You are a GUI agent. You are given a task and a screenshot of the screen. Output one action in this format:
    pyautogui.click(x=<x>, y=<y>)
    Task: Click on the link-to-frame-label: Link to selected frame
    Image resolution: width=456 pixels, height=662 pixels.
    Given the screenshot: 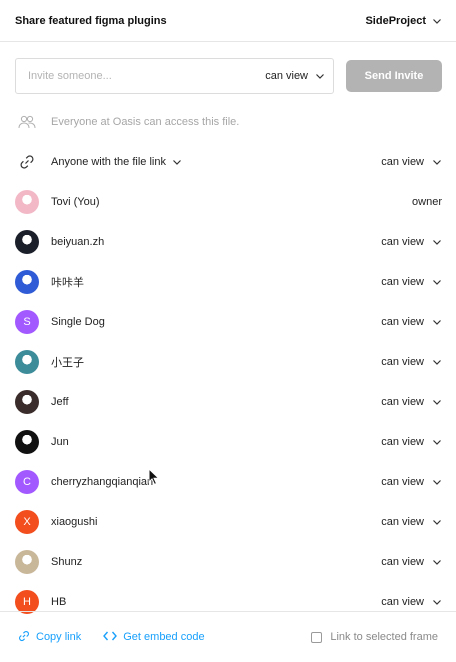 What is the action you would take?
    pyautogui.click(x=384, y=637)
    